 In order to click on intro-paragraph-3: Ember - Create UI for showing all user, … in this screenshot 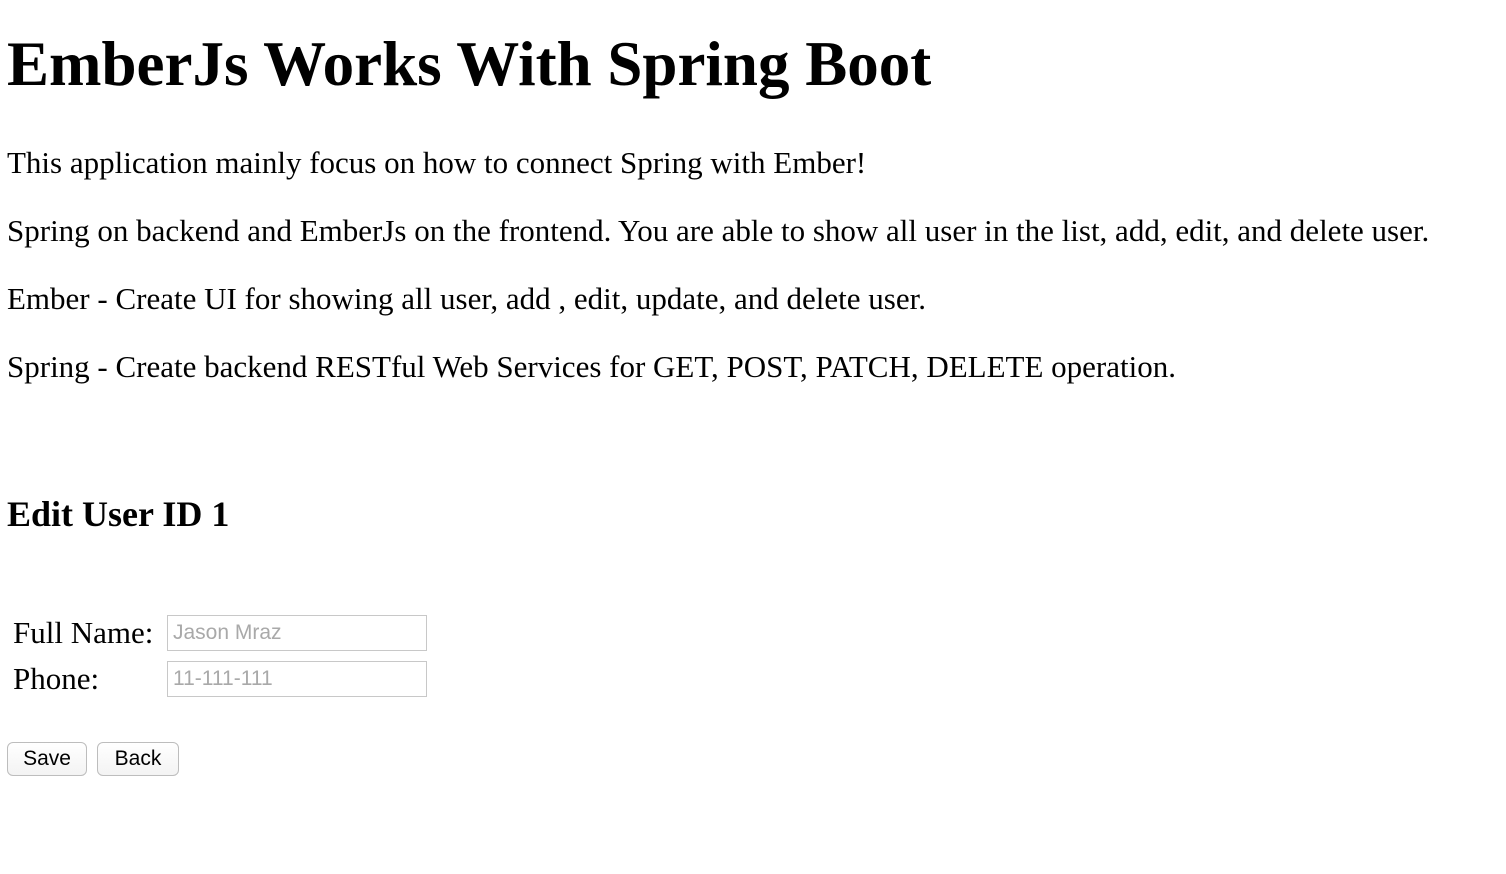, I will do `click(466, 298)`.